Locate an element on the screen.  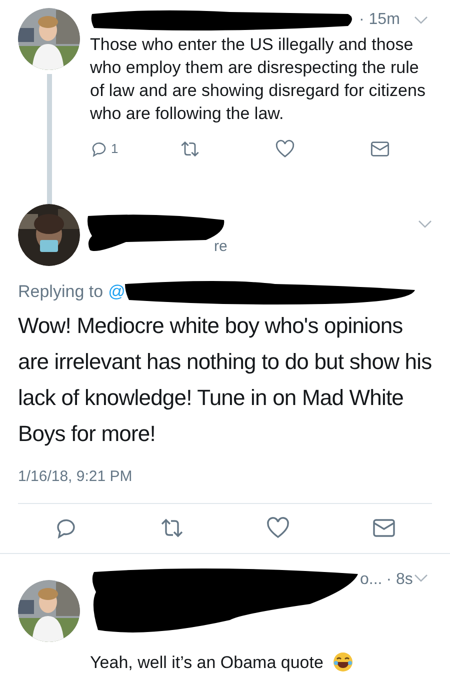
tweet-date: 1/16/18, 9:21 PM is located at coordinates (76, 477).